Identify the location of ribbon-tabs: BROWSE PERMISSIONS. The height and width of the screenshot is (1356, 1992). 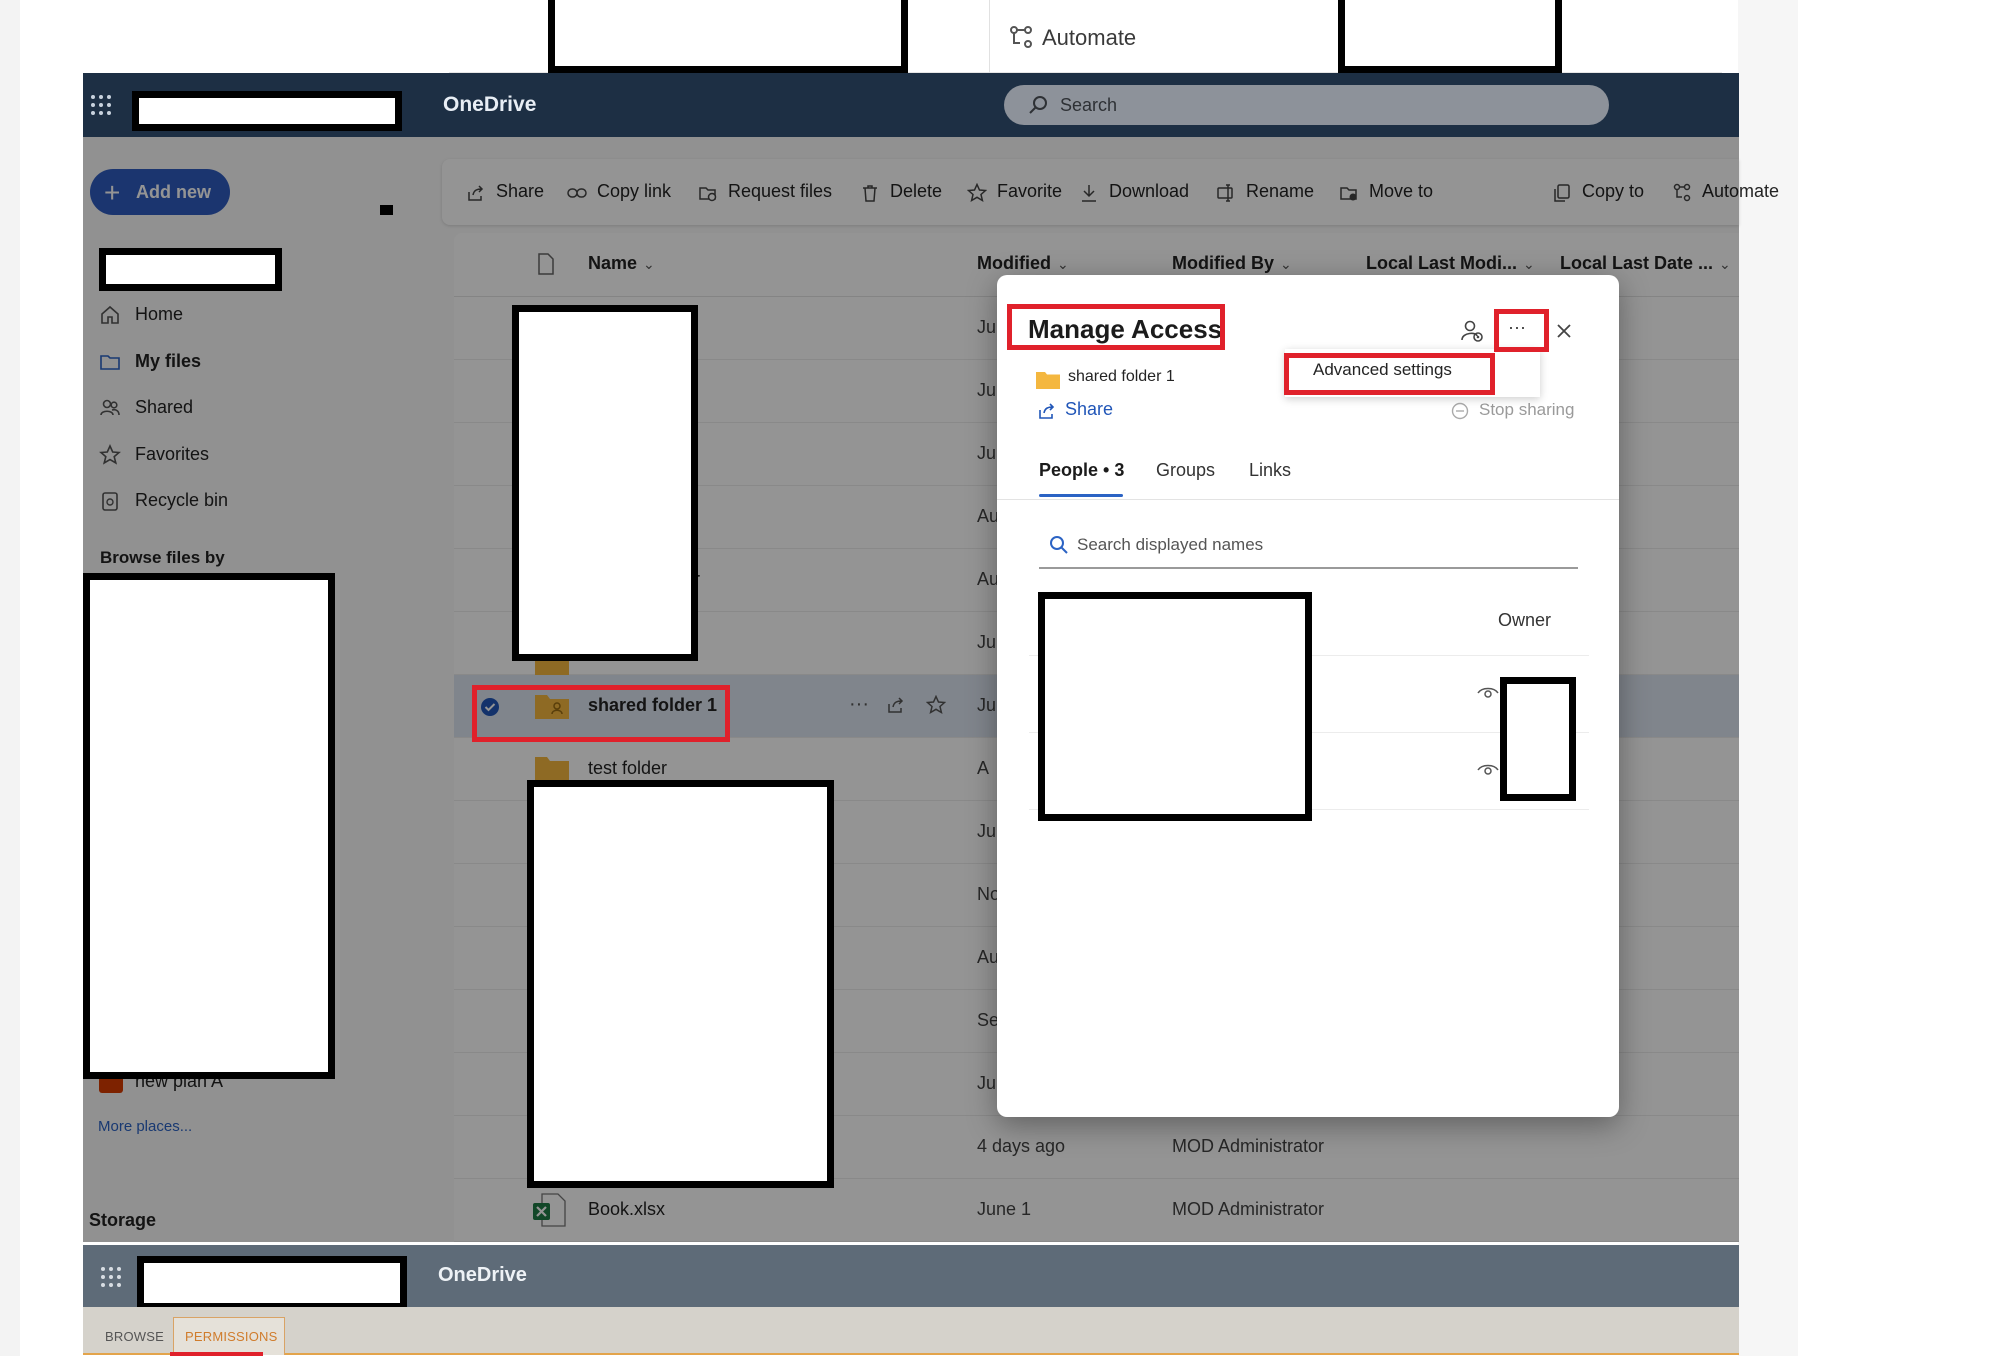
(911, 1331).